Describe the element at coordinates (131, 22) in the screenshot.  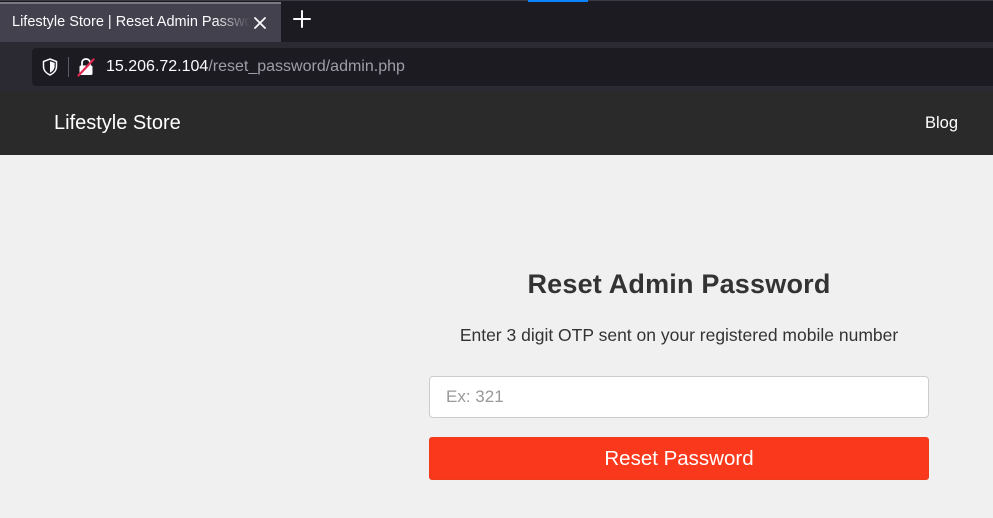
I see `tab-title: Lifestyle Store | Reset Admin Password` at that location.